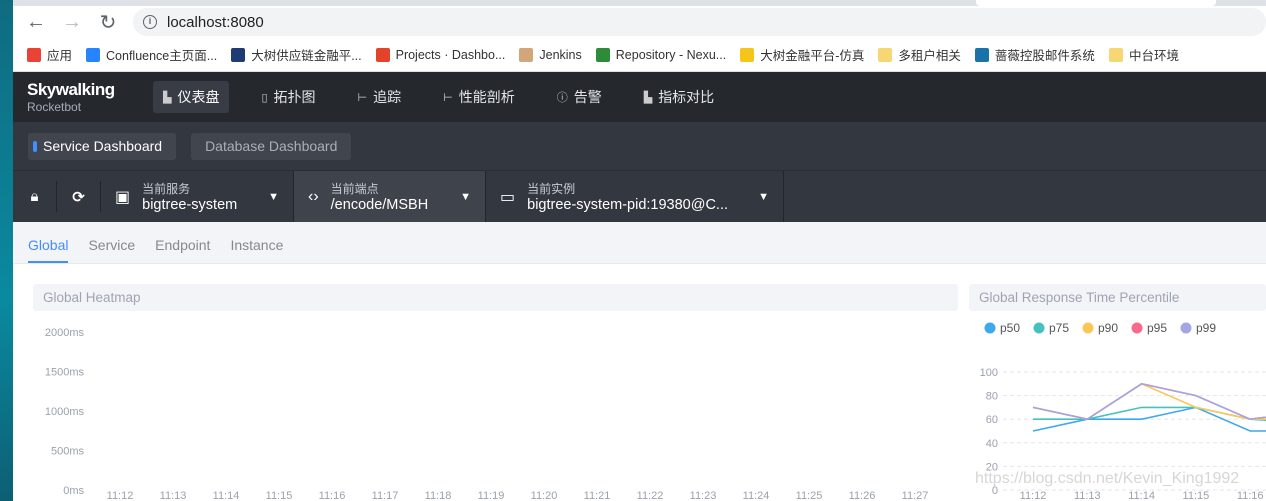 The height and width of the screenshot is (501, 1266). I want to click on nav-label: 追踪, so click(387, 97).